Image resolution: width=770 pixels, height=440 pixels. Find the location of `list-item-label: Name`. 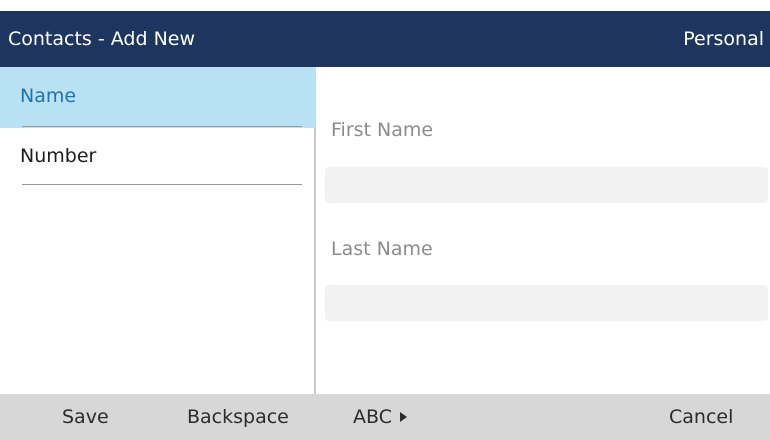

list-item-label: Name is located at coordinates (48, 95).